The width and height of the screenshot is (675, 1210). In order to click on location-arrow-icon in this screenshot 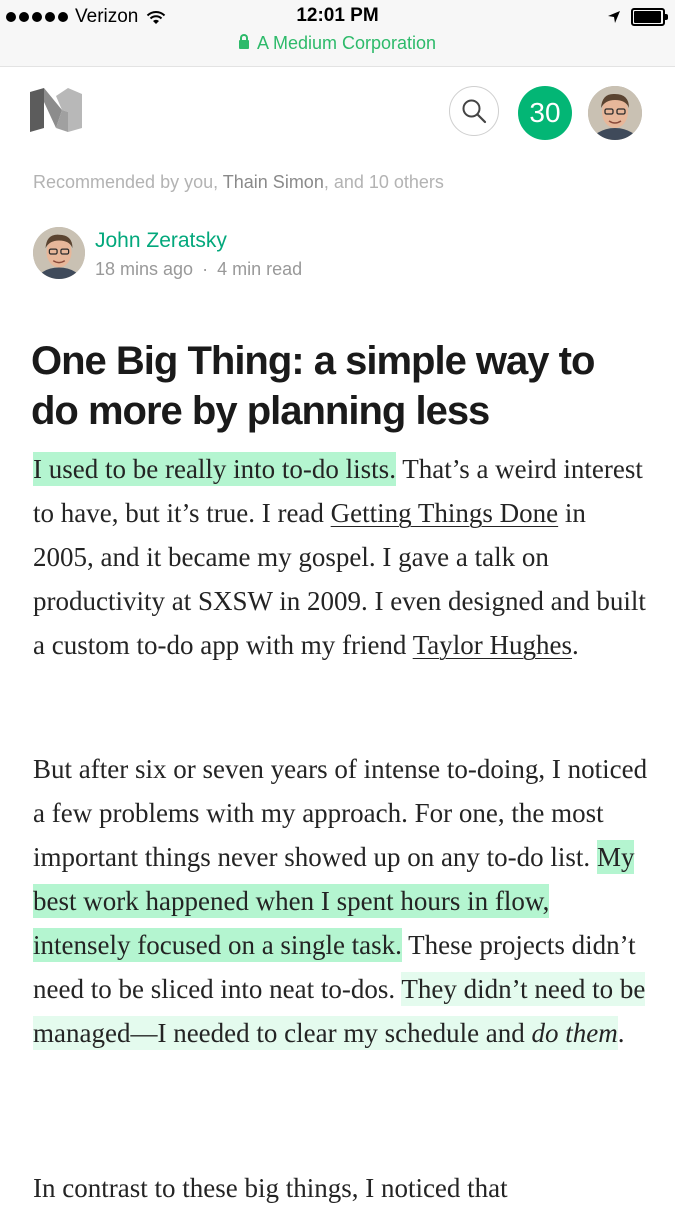, I will do `click(614, 17)`.